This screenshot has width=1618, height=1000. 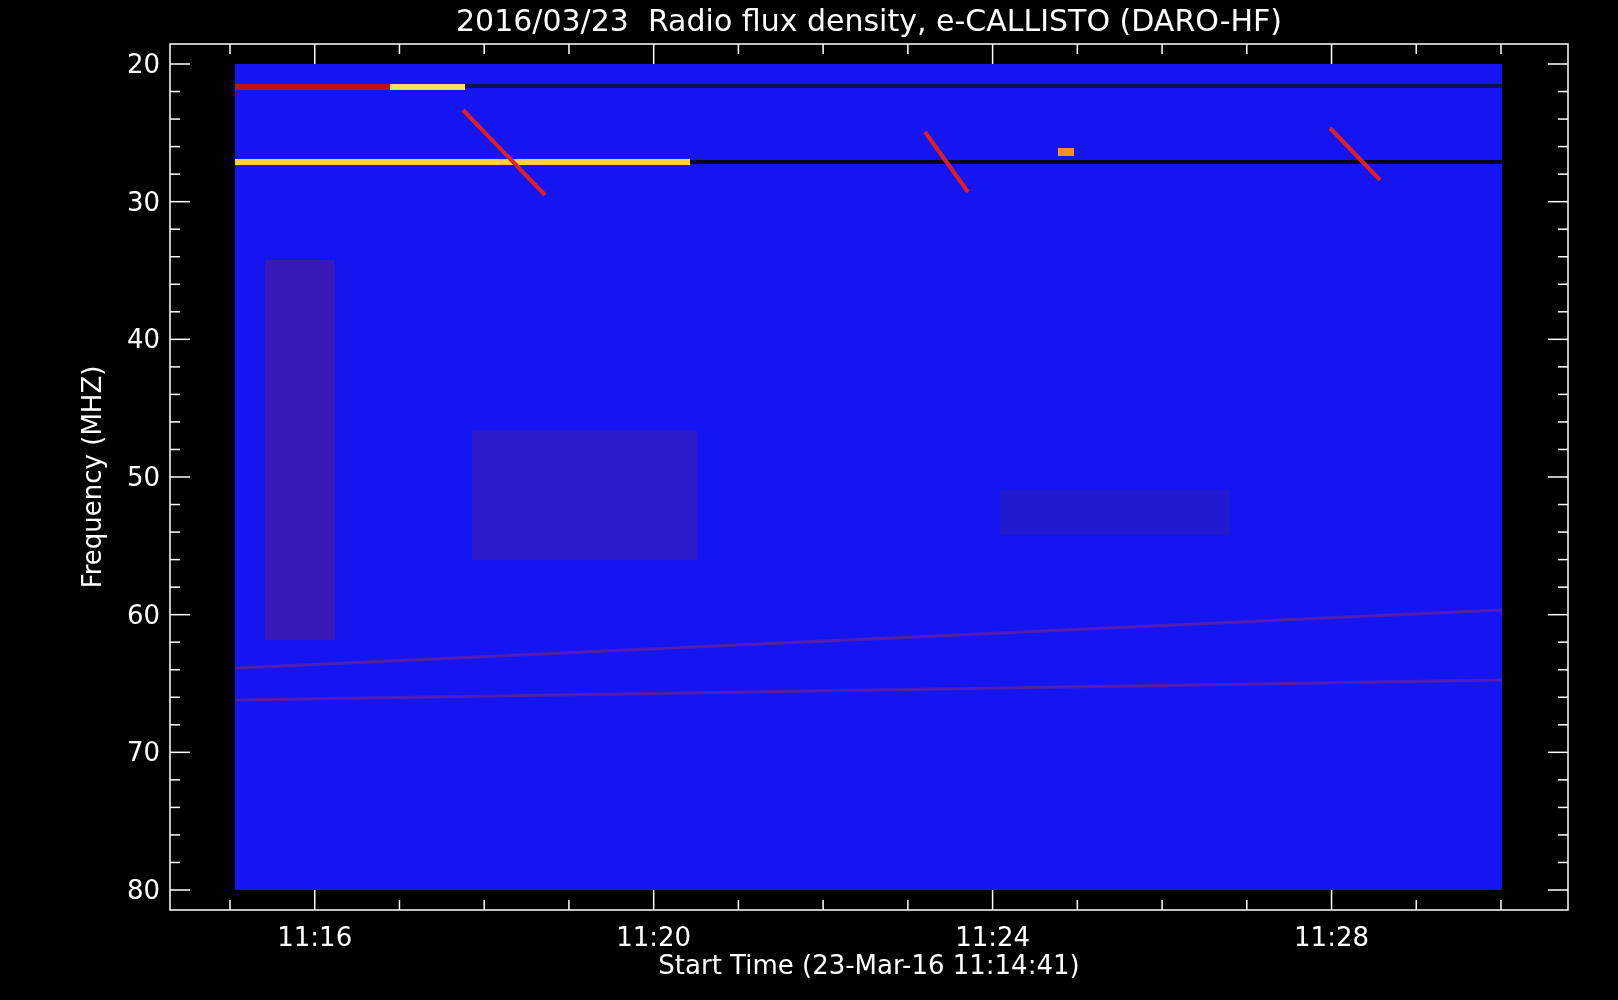 I want to click on y-axis-label: Frequency (MHZ), so click(x=92, y=477).